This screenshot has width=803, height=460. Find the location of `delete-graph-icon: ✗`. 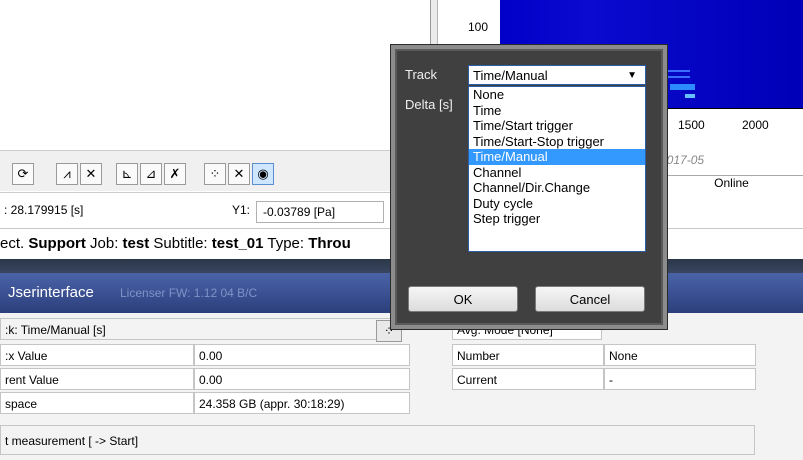

delete-graph-icon: ✗ is located at coordinates (175, 174).